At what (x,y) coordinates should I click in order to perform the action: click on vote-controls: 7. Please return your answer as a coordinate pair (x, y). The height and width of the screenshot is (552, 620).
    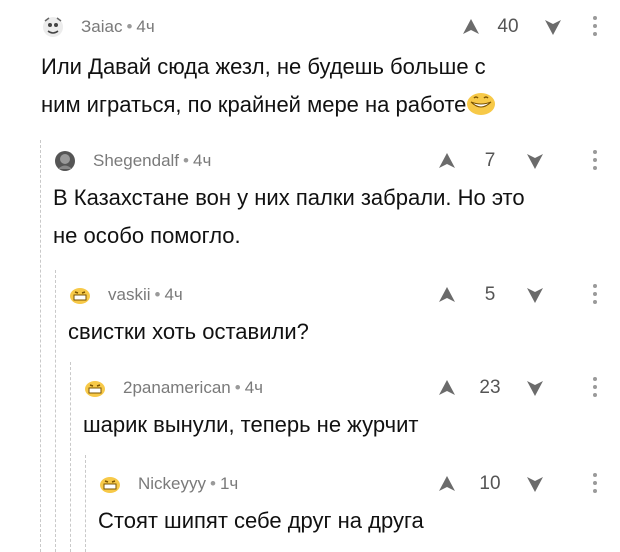
    Looking at the image, I should click on (491, 161).